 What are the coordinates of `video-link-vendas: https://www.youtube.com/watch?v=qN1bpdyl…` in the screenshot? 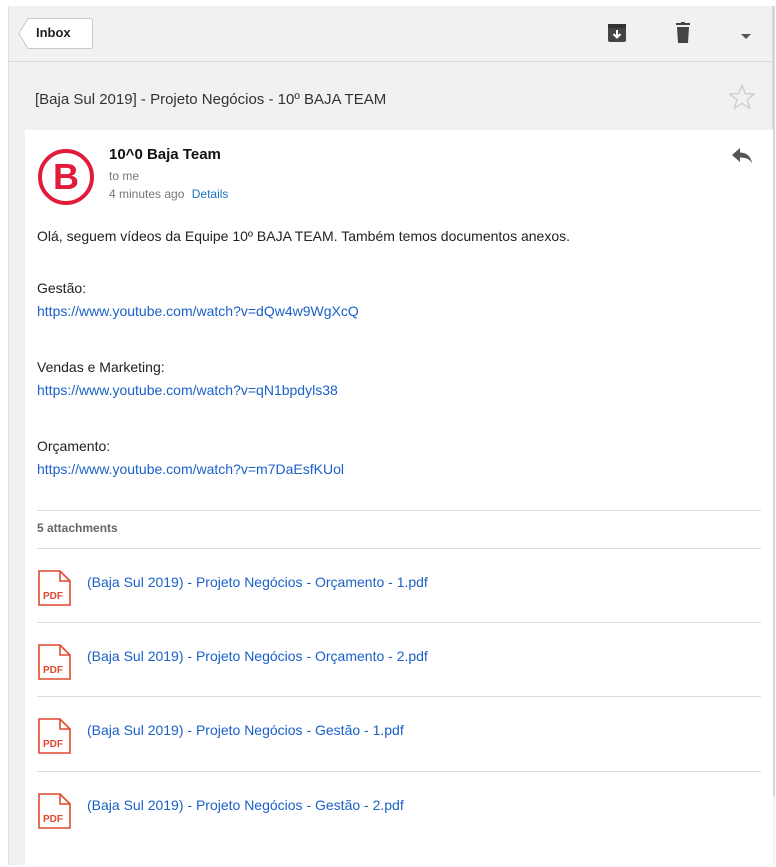 It's located at (187, 390).